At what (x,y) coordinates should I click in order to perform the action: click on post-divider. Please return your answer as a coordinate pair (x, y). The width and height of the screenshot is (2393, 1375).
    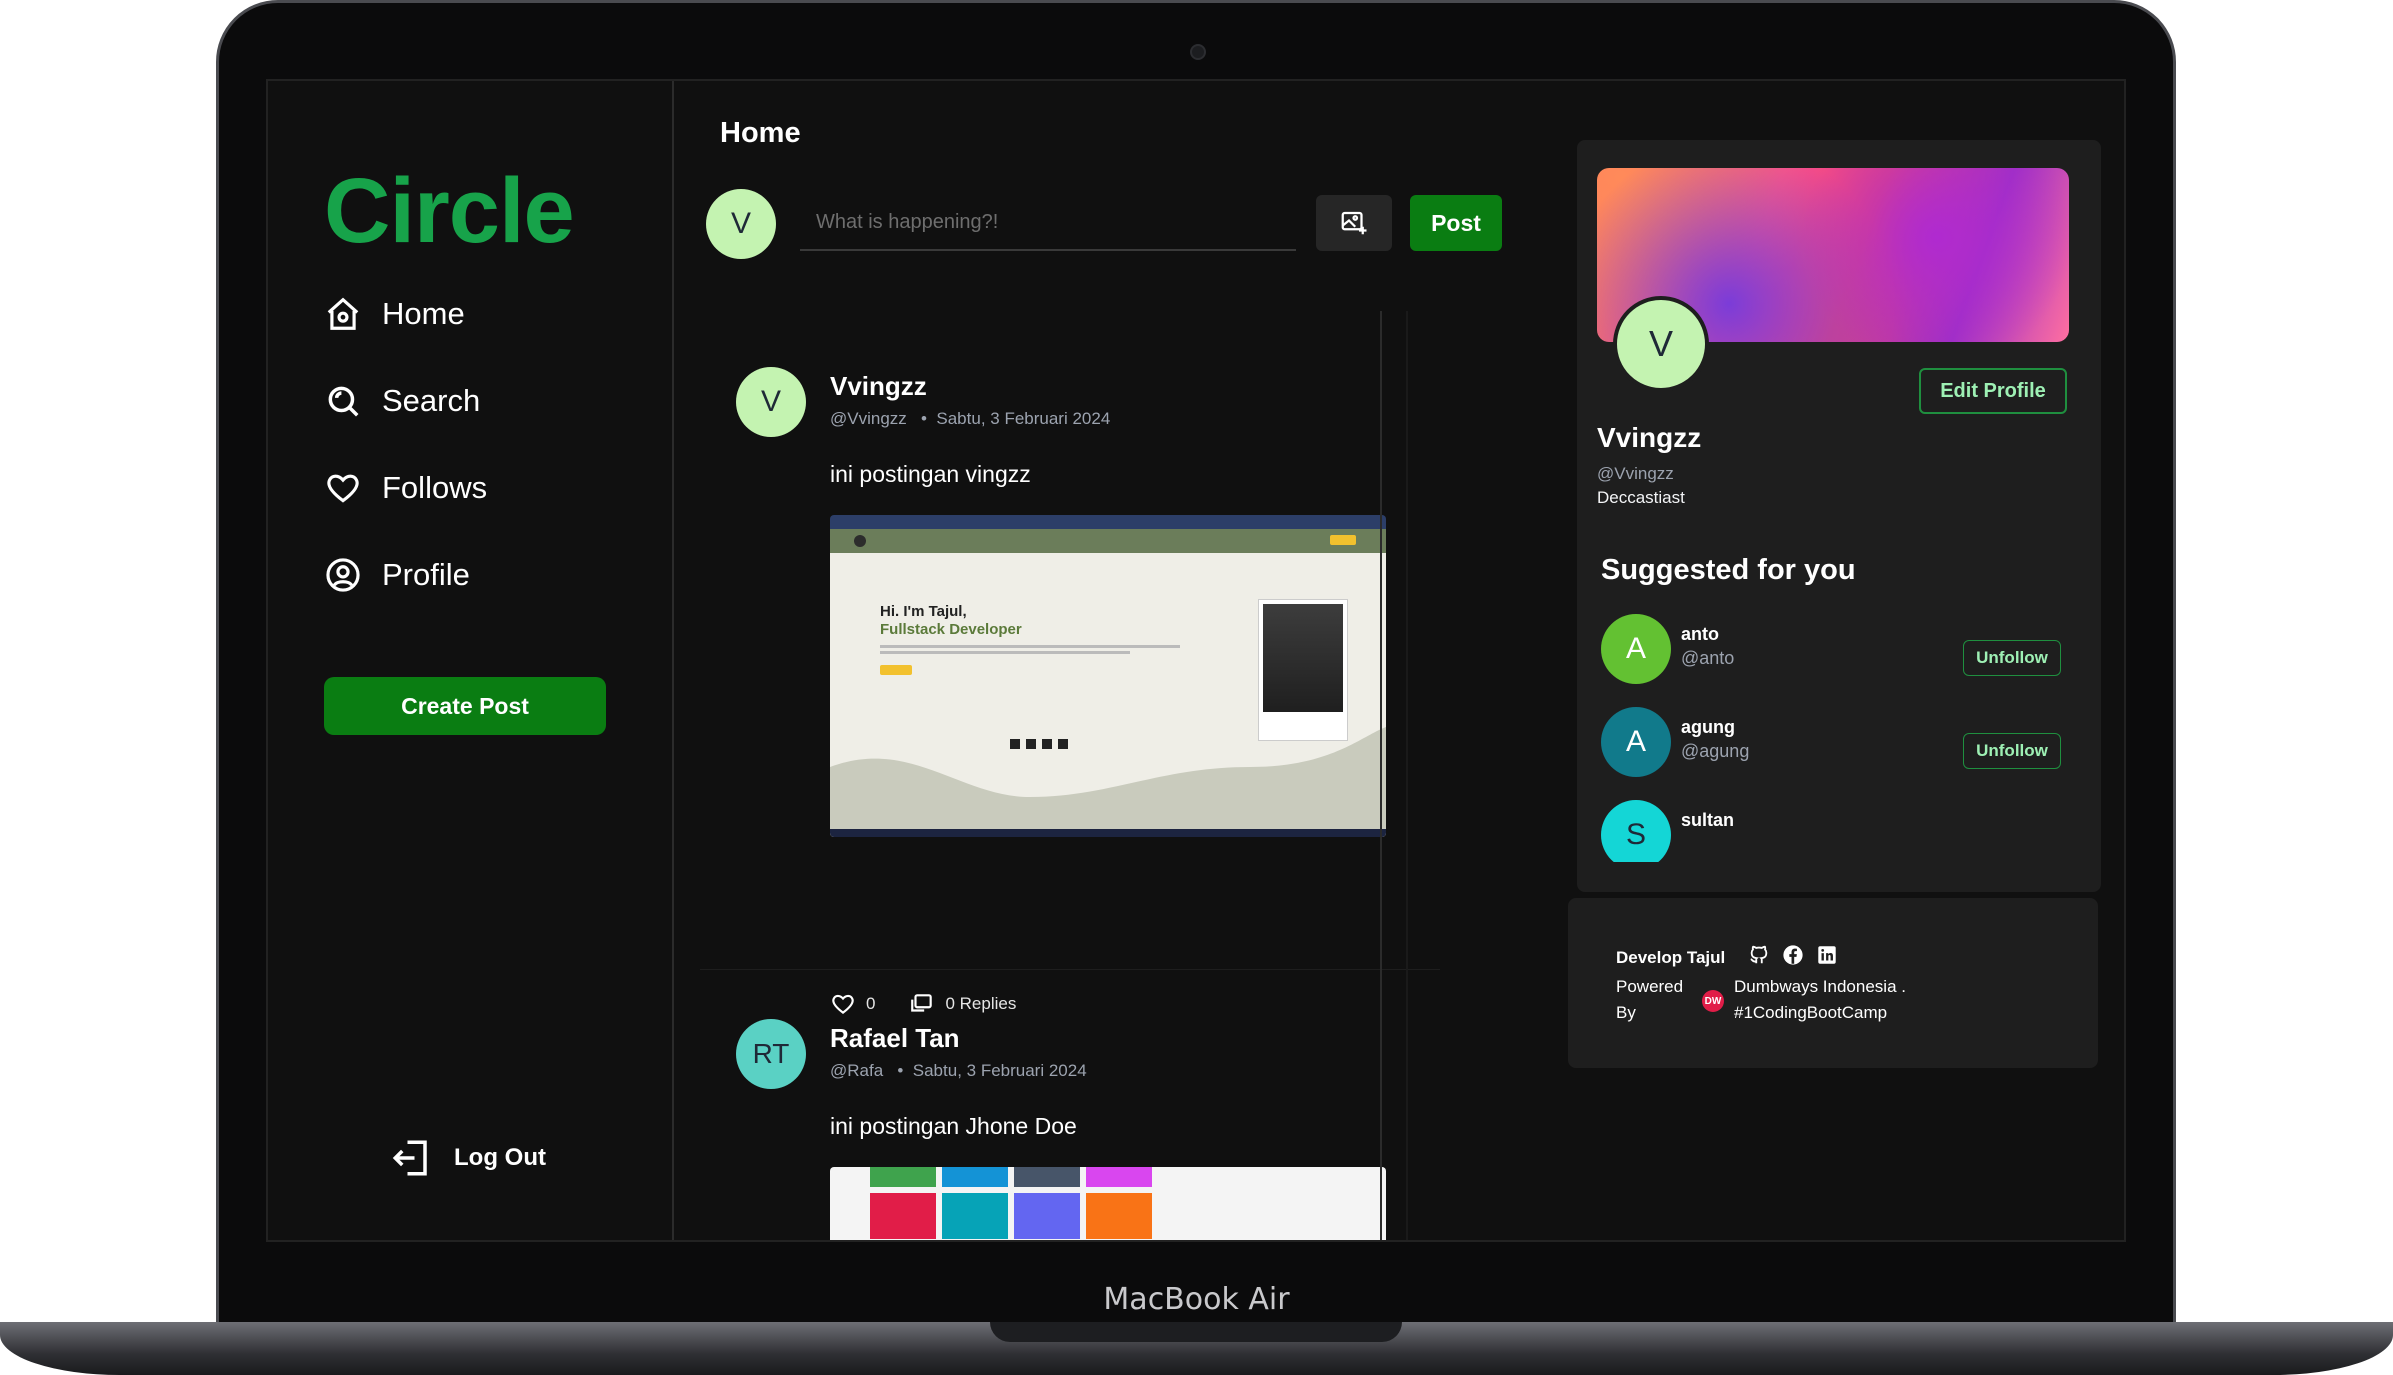
    Looking at the image, I should click on (1070, 969).